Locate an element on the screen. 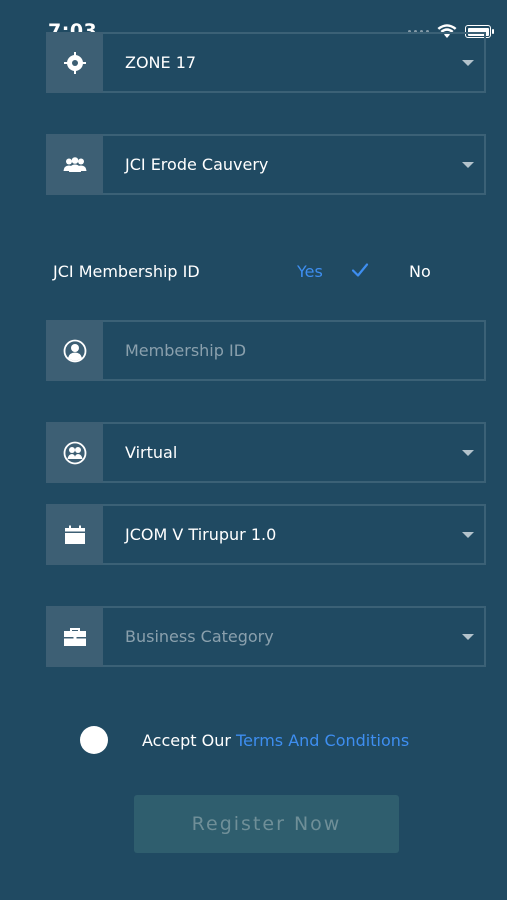  membership-no-option: No is located at coordinates (420, 271).